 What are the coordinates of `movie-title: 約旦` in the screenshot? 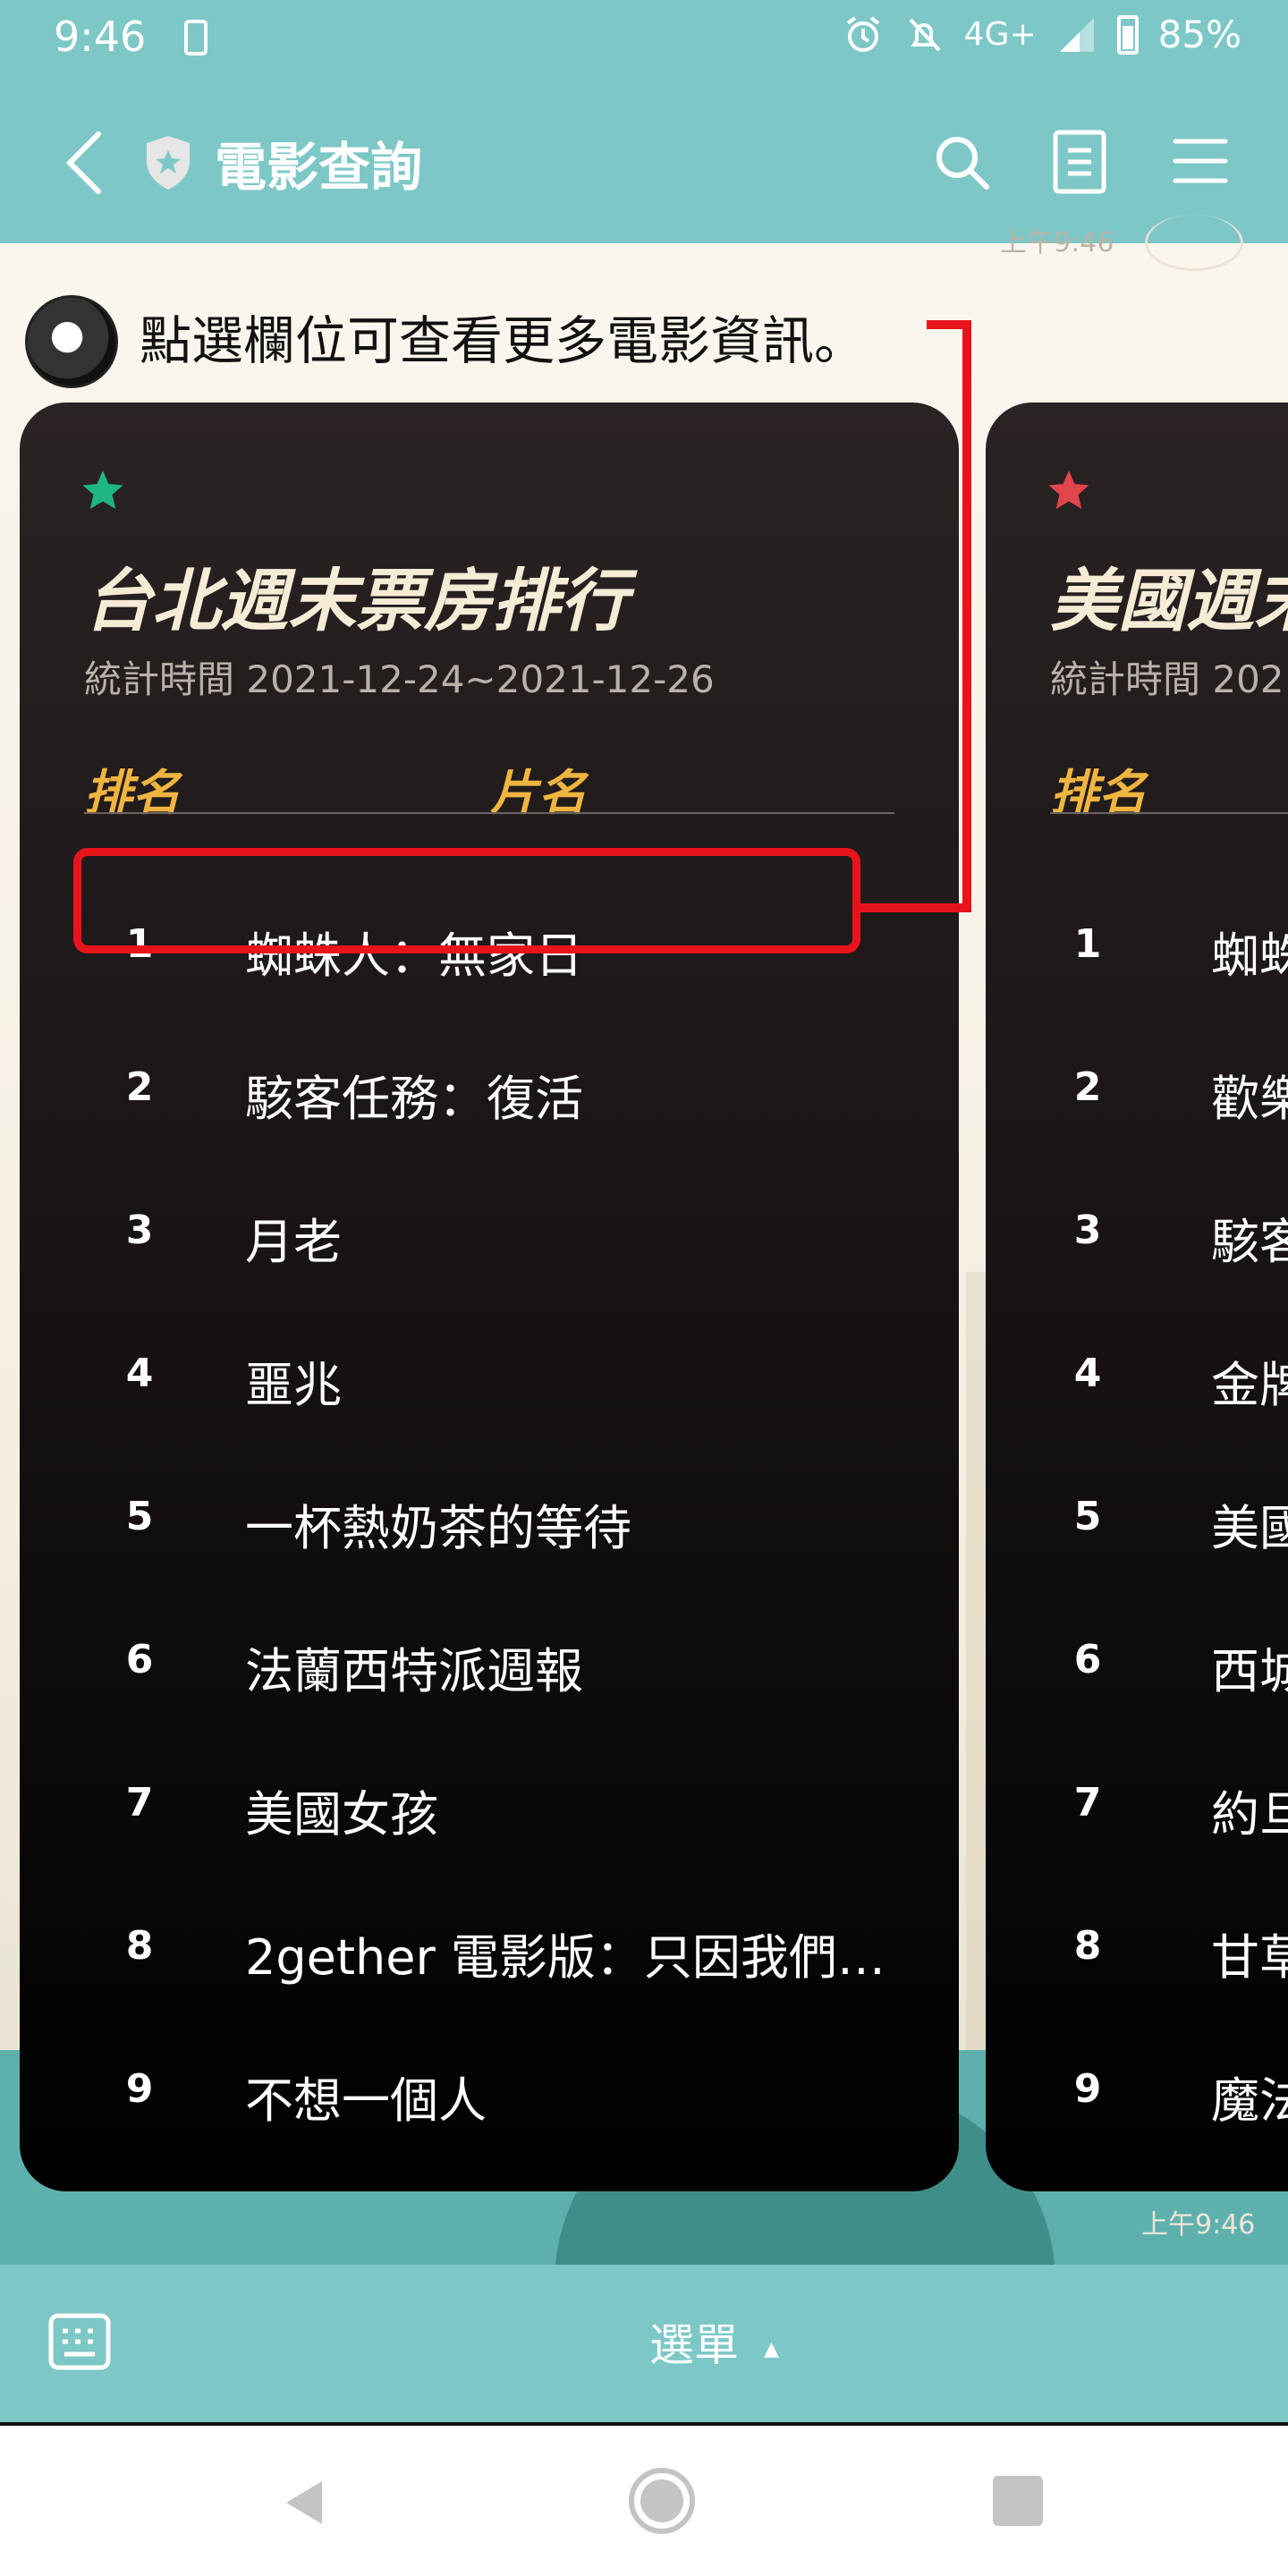 It's located at (1249, 1814).